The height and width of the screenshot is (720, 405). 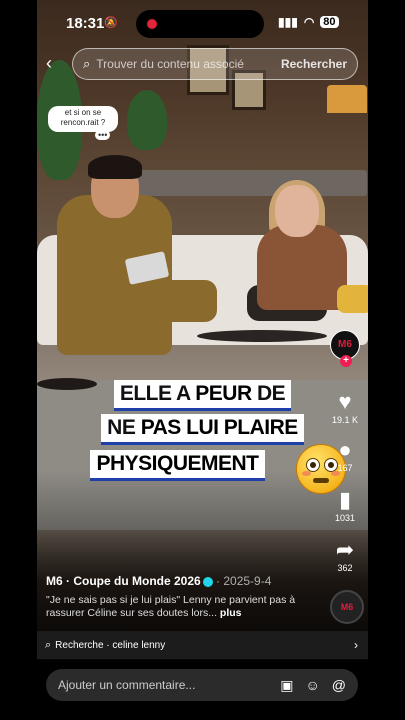 I want to click on comment-count: 167, so click(x=345, y=468).